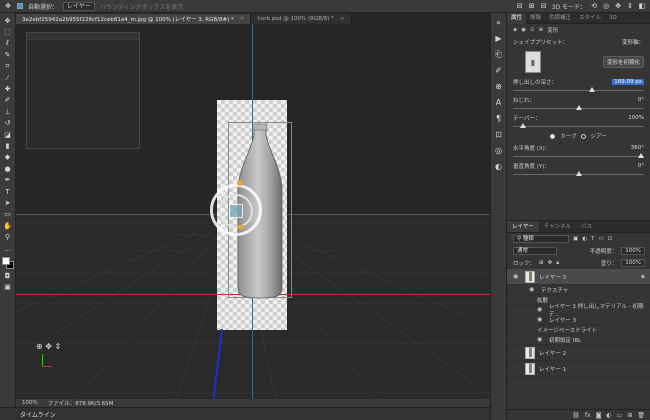 Image resolution: width=650 pixels, height=420 pixels. What do you see at coordinates (641, 100) in the screenshot?
I see `twist-input: 0°` at bounding box center [641, 100].